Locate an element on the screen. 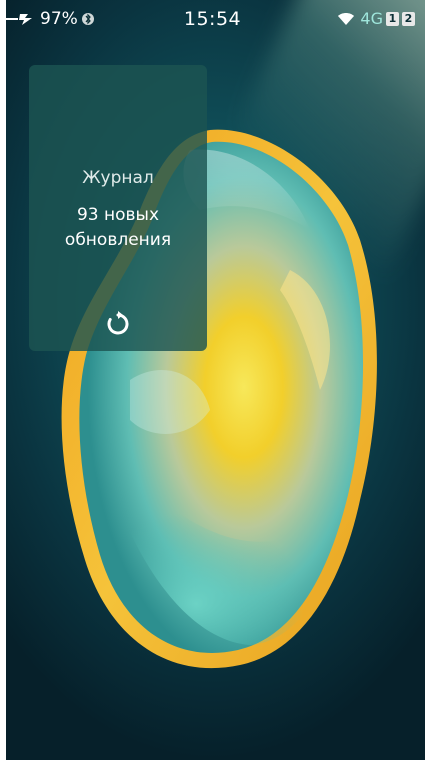  left-edge-strip is located at coordinates (3, 380).